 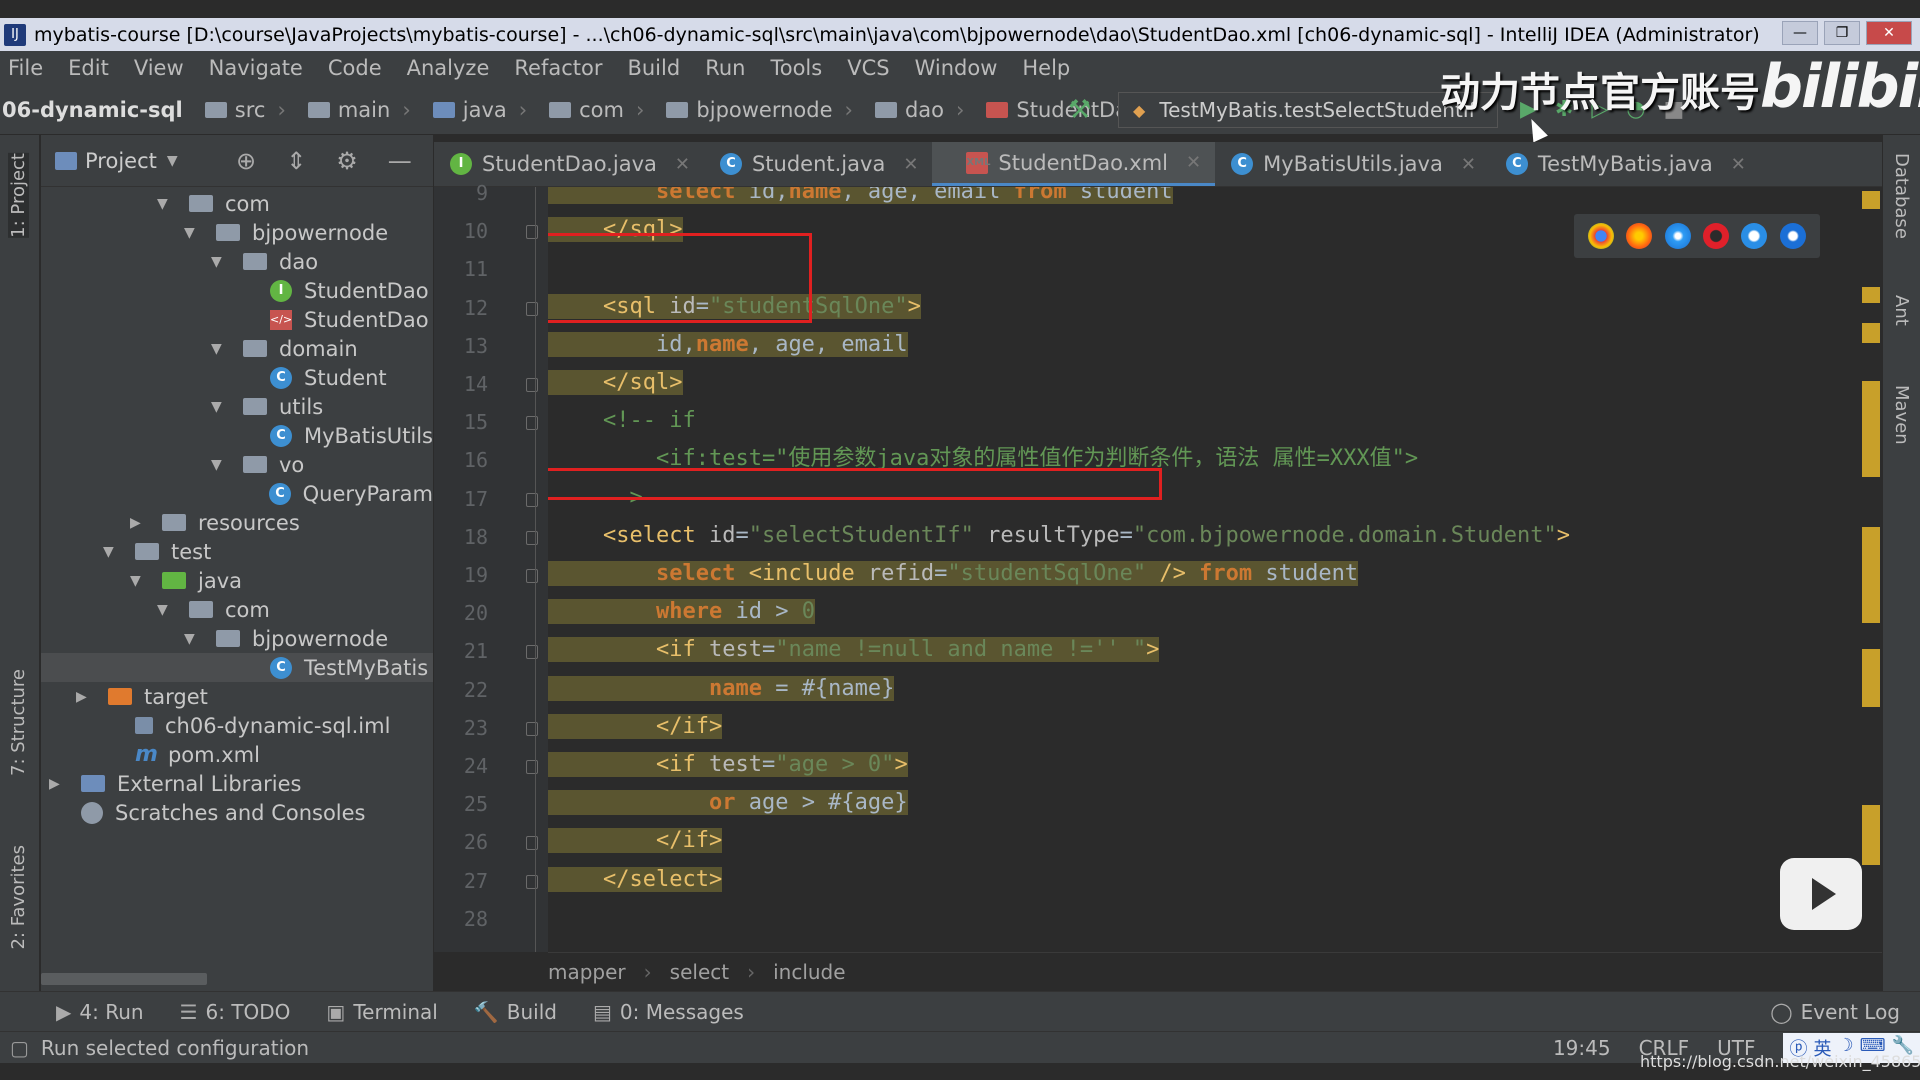 I want to click on project-view-select: Project, so click(x=121, y=161).